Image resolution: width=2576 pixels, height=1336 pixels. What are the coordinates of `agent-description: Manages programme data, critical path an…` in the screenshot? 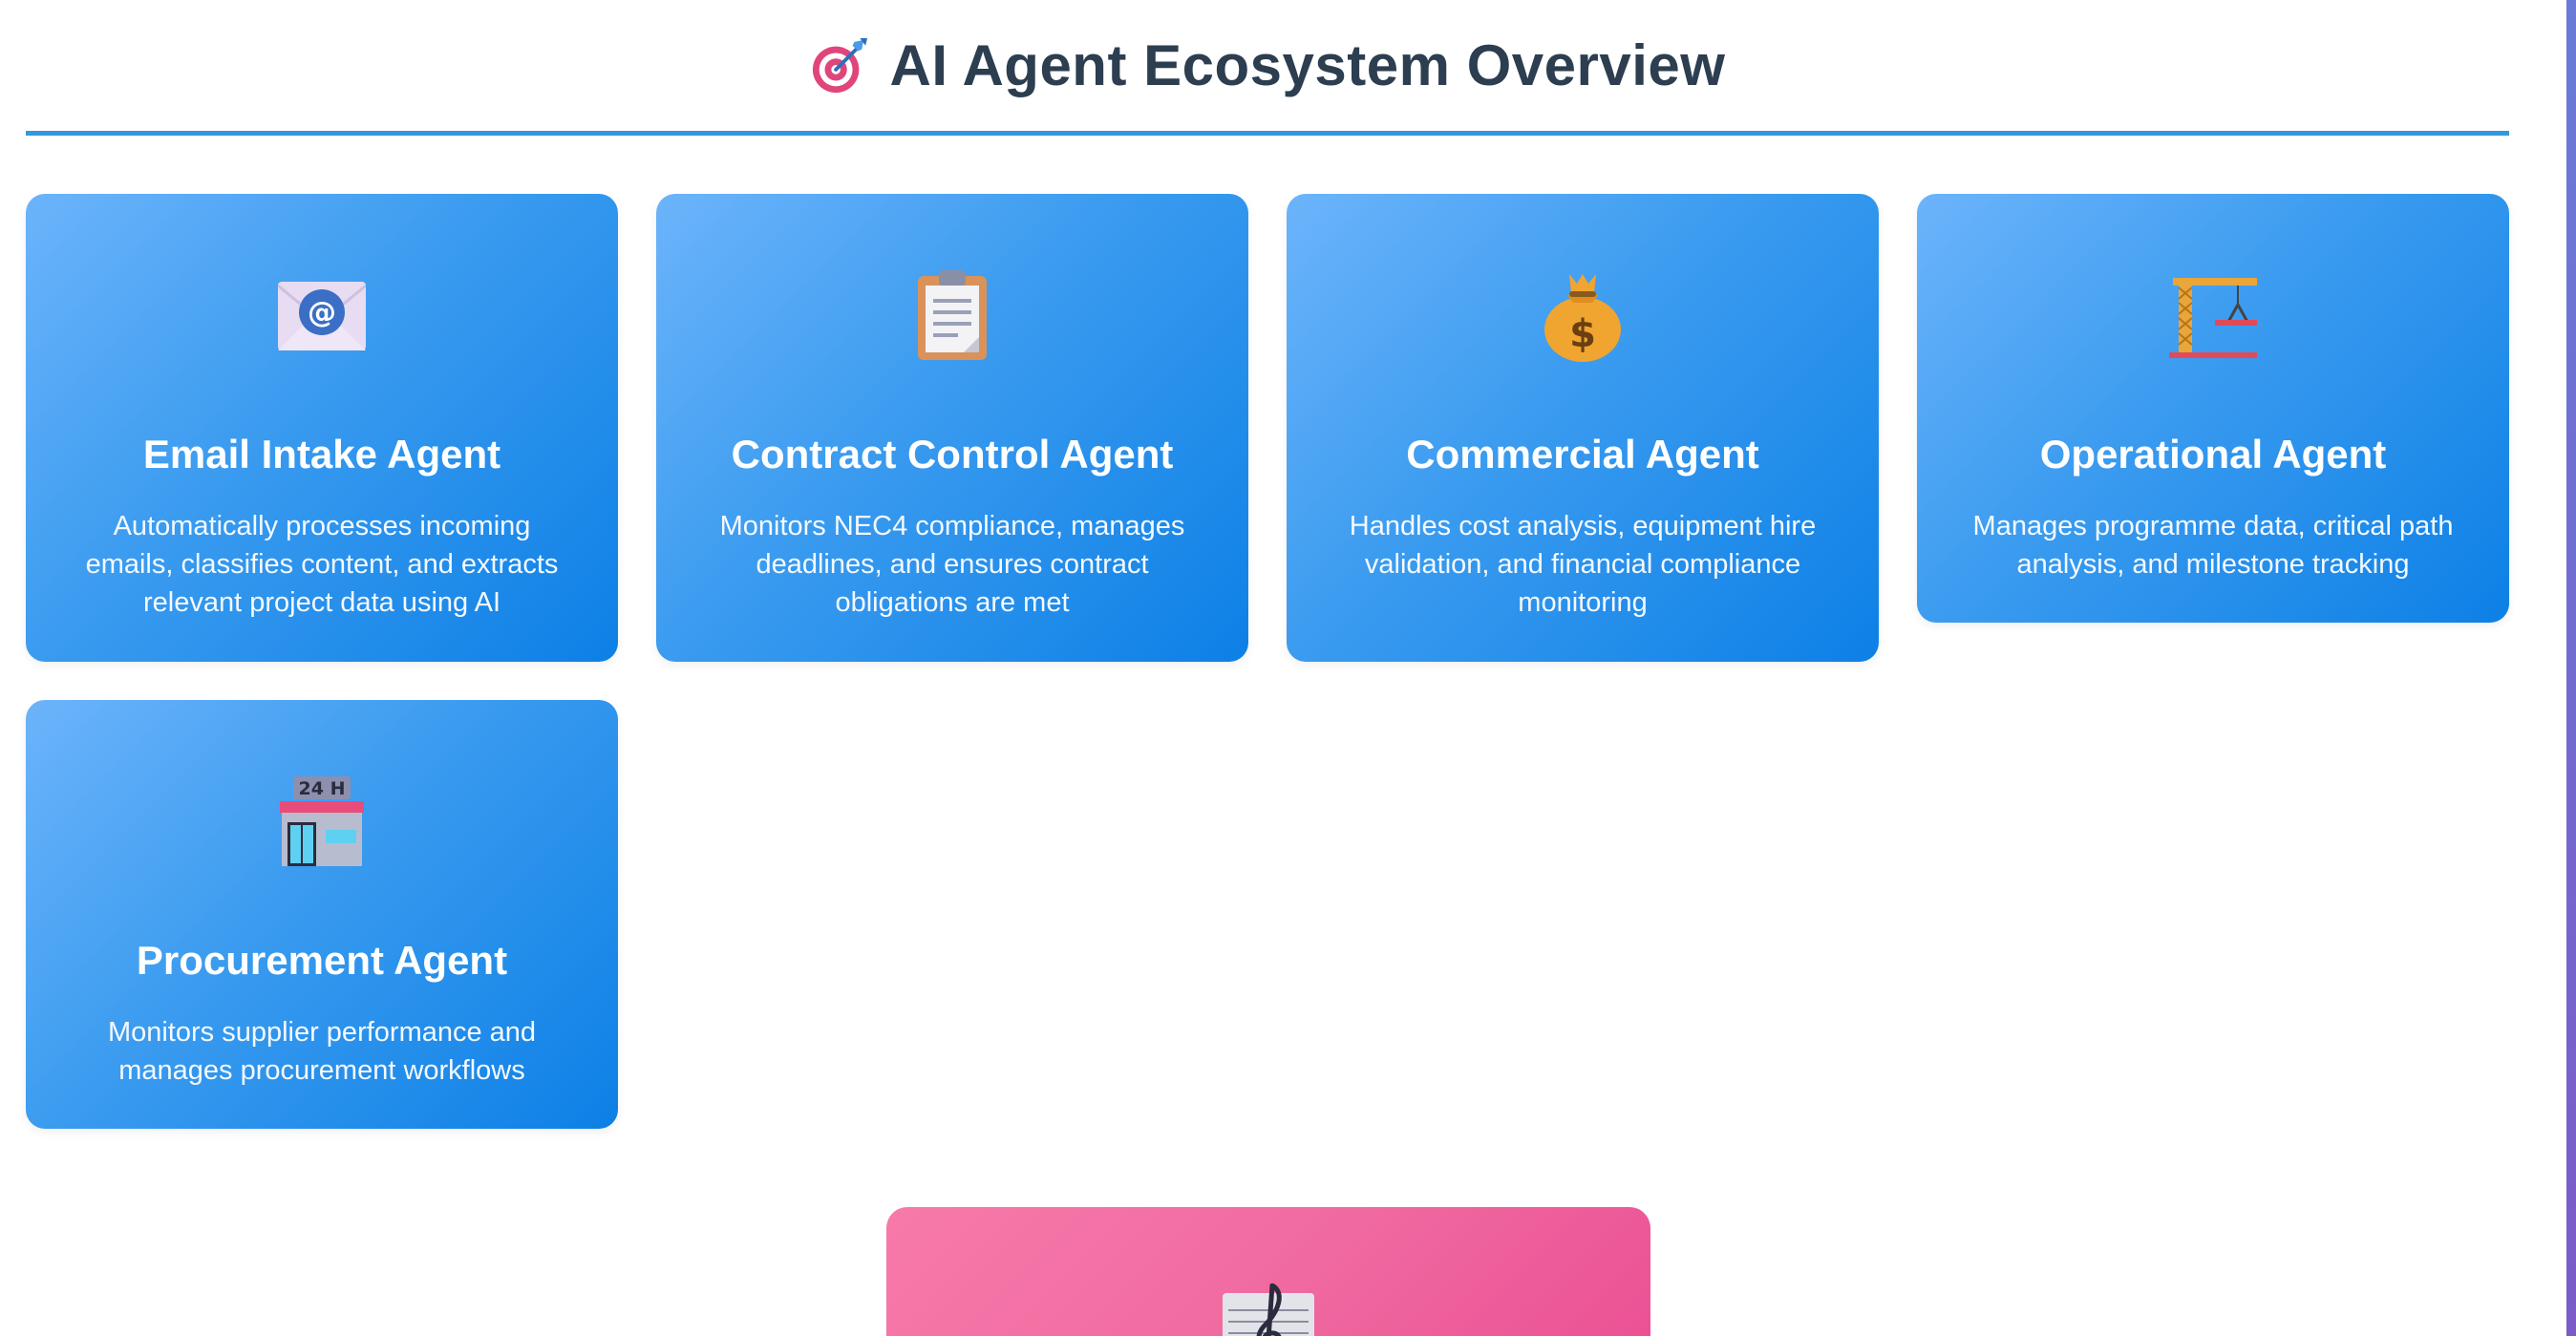 It's located at (2213, 546).